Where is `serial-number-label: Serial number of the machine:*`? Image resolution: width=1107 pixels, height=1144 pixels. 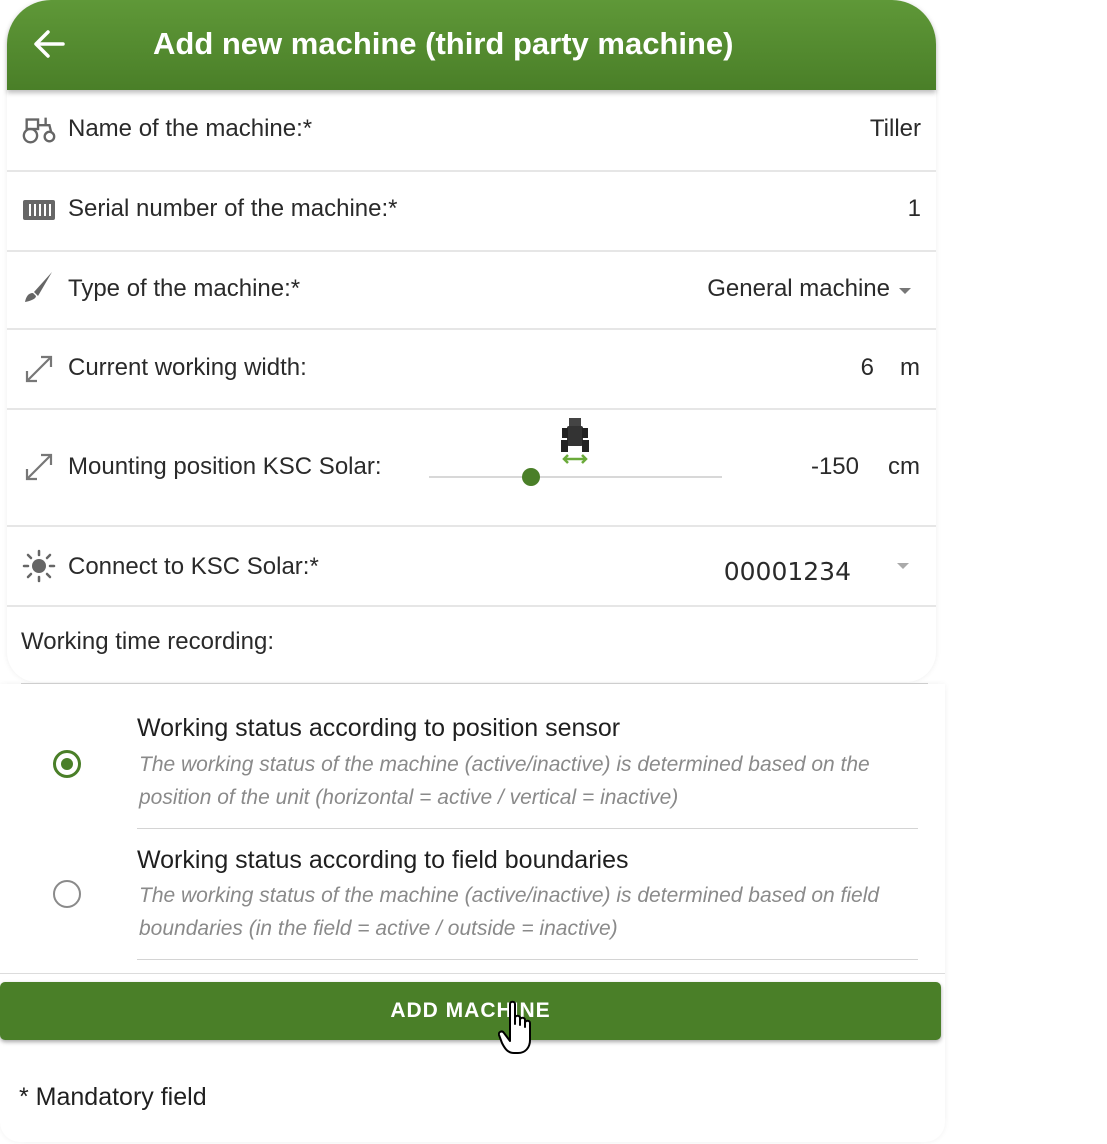 serial-number-label: Serial number of the machine:* is located at coordinates (233, 208).